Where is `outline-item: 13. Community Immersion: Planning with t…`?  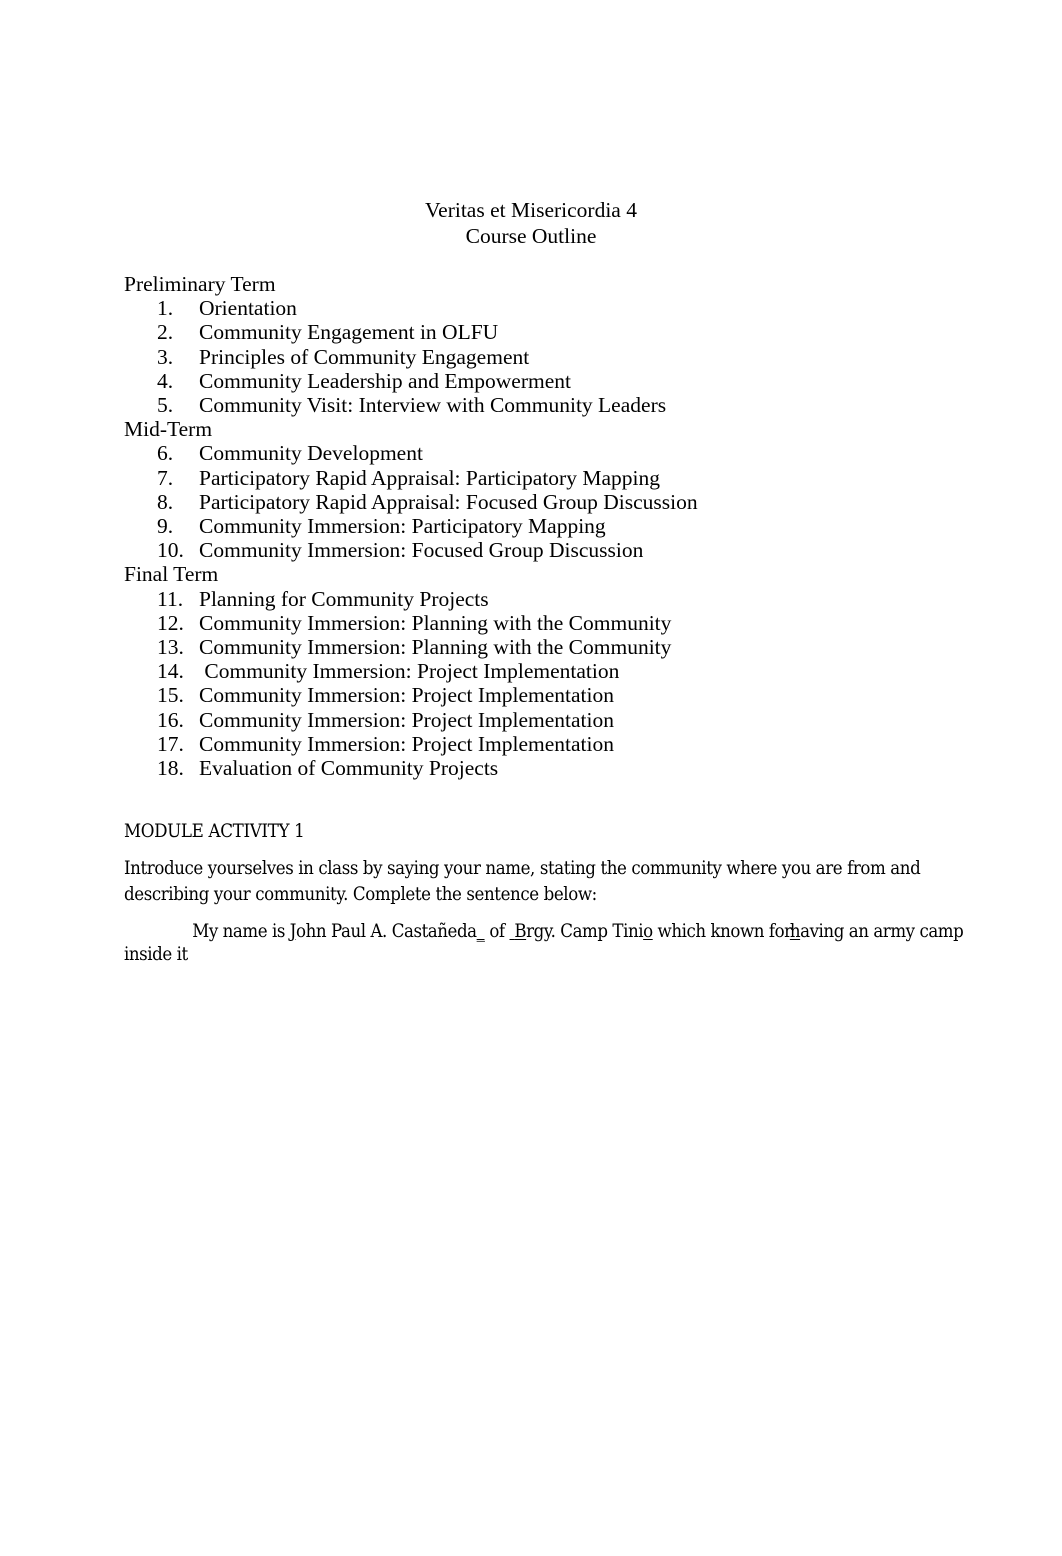 outline-item: 13. Community Immersion: Planning with t… is located at coordinates (564, 647).